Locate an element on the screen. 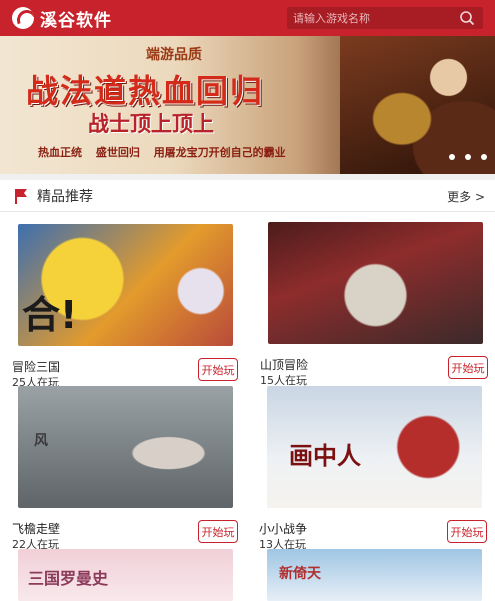  game-card: 三国罗曼史 is located at coordinates (125, 575).